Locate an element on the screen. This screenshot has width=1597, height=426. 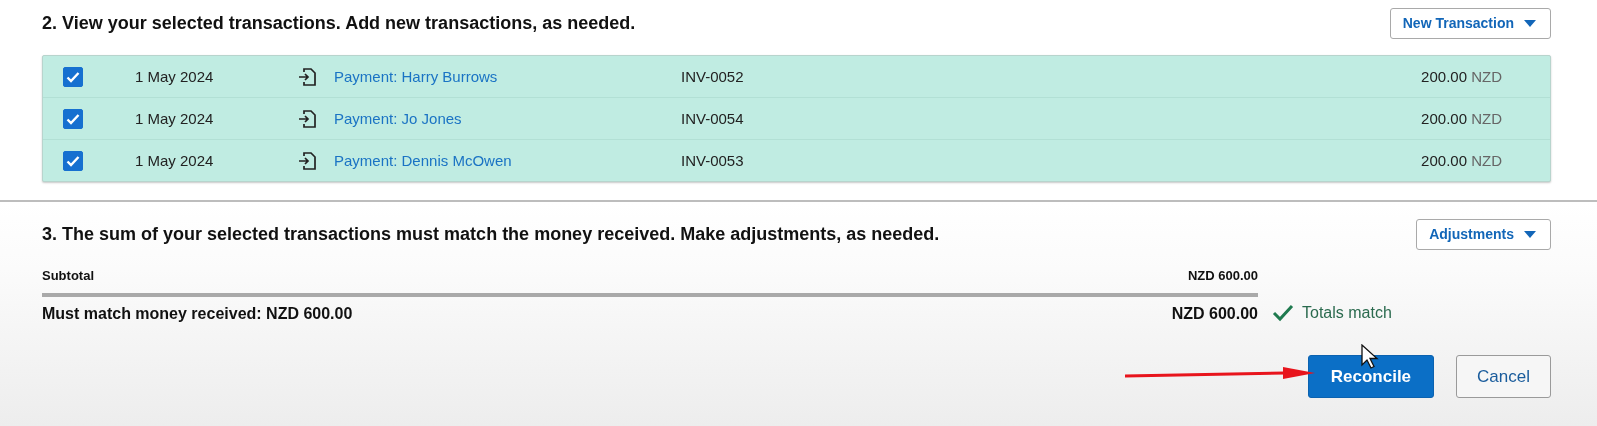
subtotal-value: NZD 600.00 is located at coordinates (1222, 275).